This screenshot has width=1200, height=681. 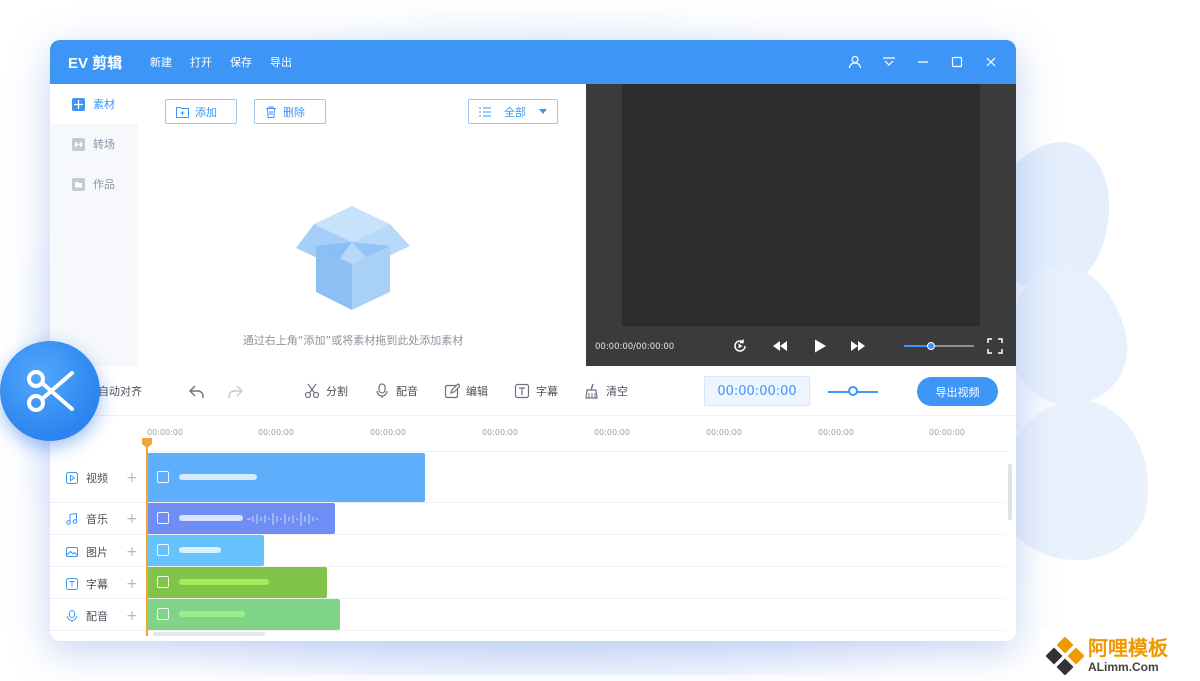 I want to click on dub-clip, so click(x=243, y=614).